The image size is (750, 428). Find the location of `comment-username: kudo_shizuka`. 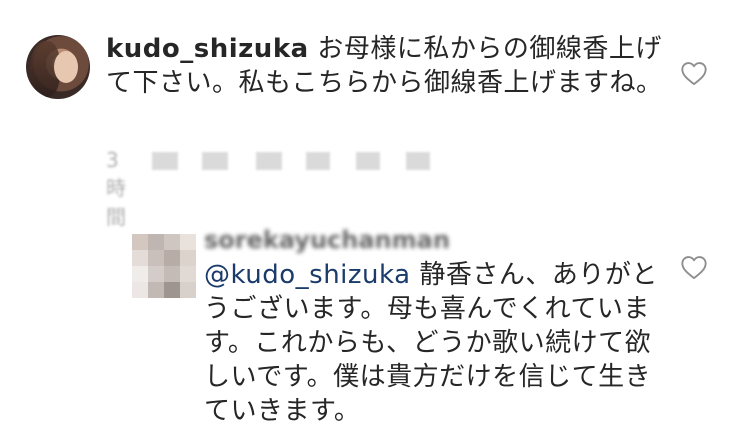

comment-username: kudo_shizuka is located at coordinates (207, 49).